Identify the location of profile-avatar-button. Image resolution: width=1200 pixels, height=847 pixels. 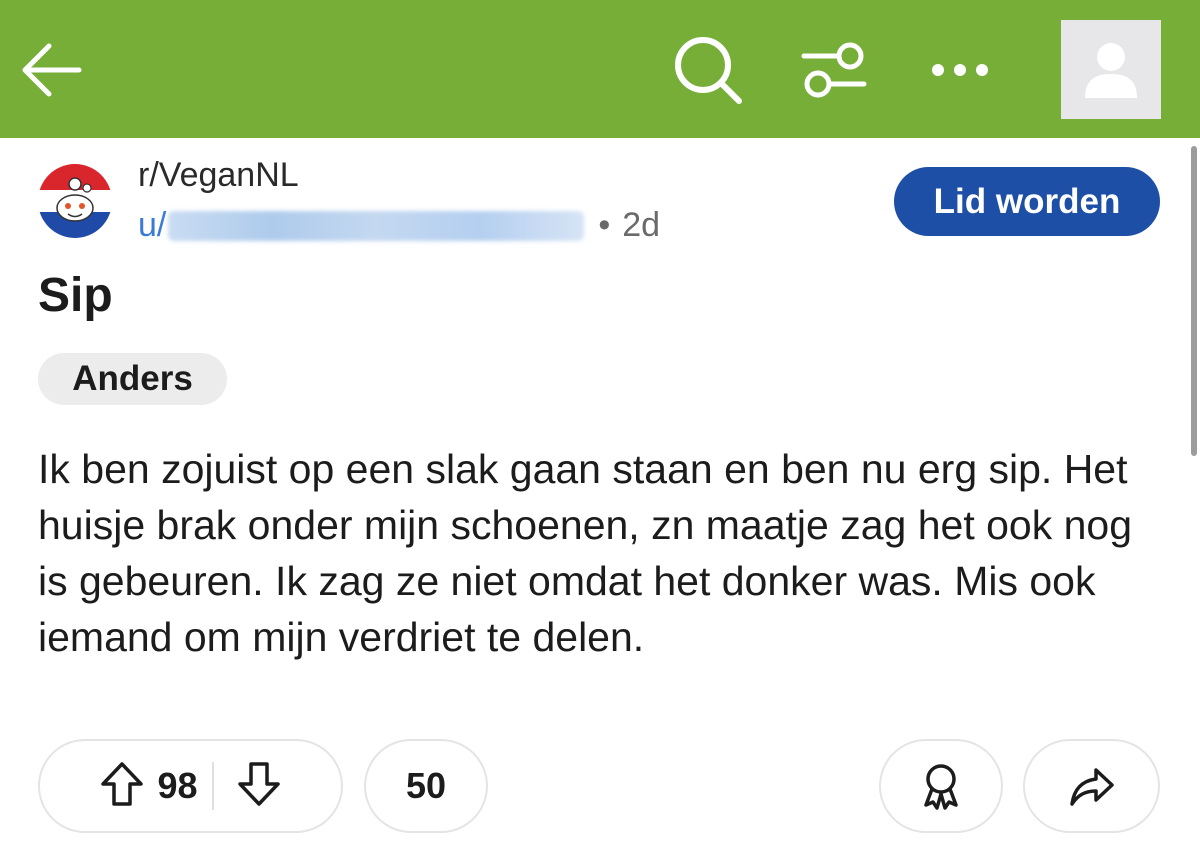
(1111, 69).